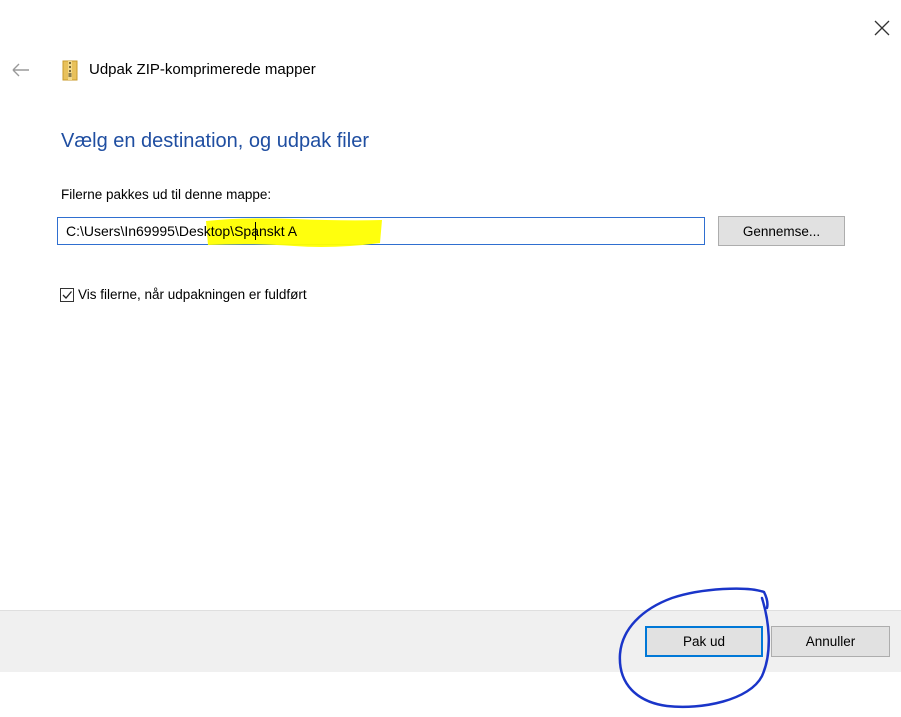 This screenshot has width=901, height=717. I want to click on back-button, so click(21, 70).